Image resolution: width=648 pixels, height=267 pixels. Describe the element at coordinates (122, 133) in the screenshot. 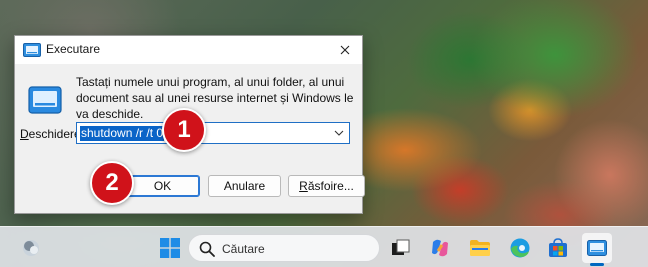

I see `open-input-value: shutdown /r /t 0` at that location.